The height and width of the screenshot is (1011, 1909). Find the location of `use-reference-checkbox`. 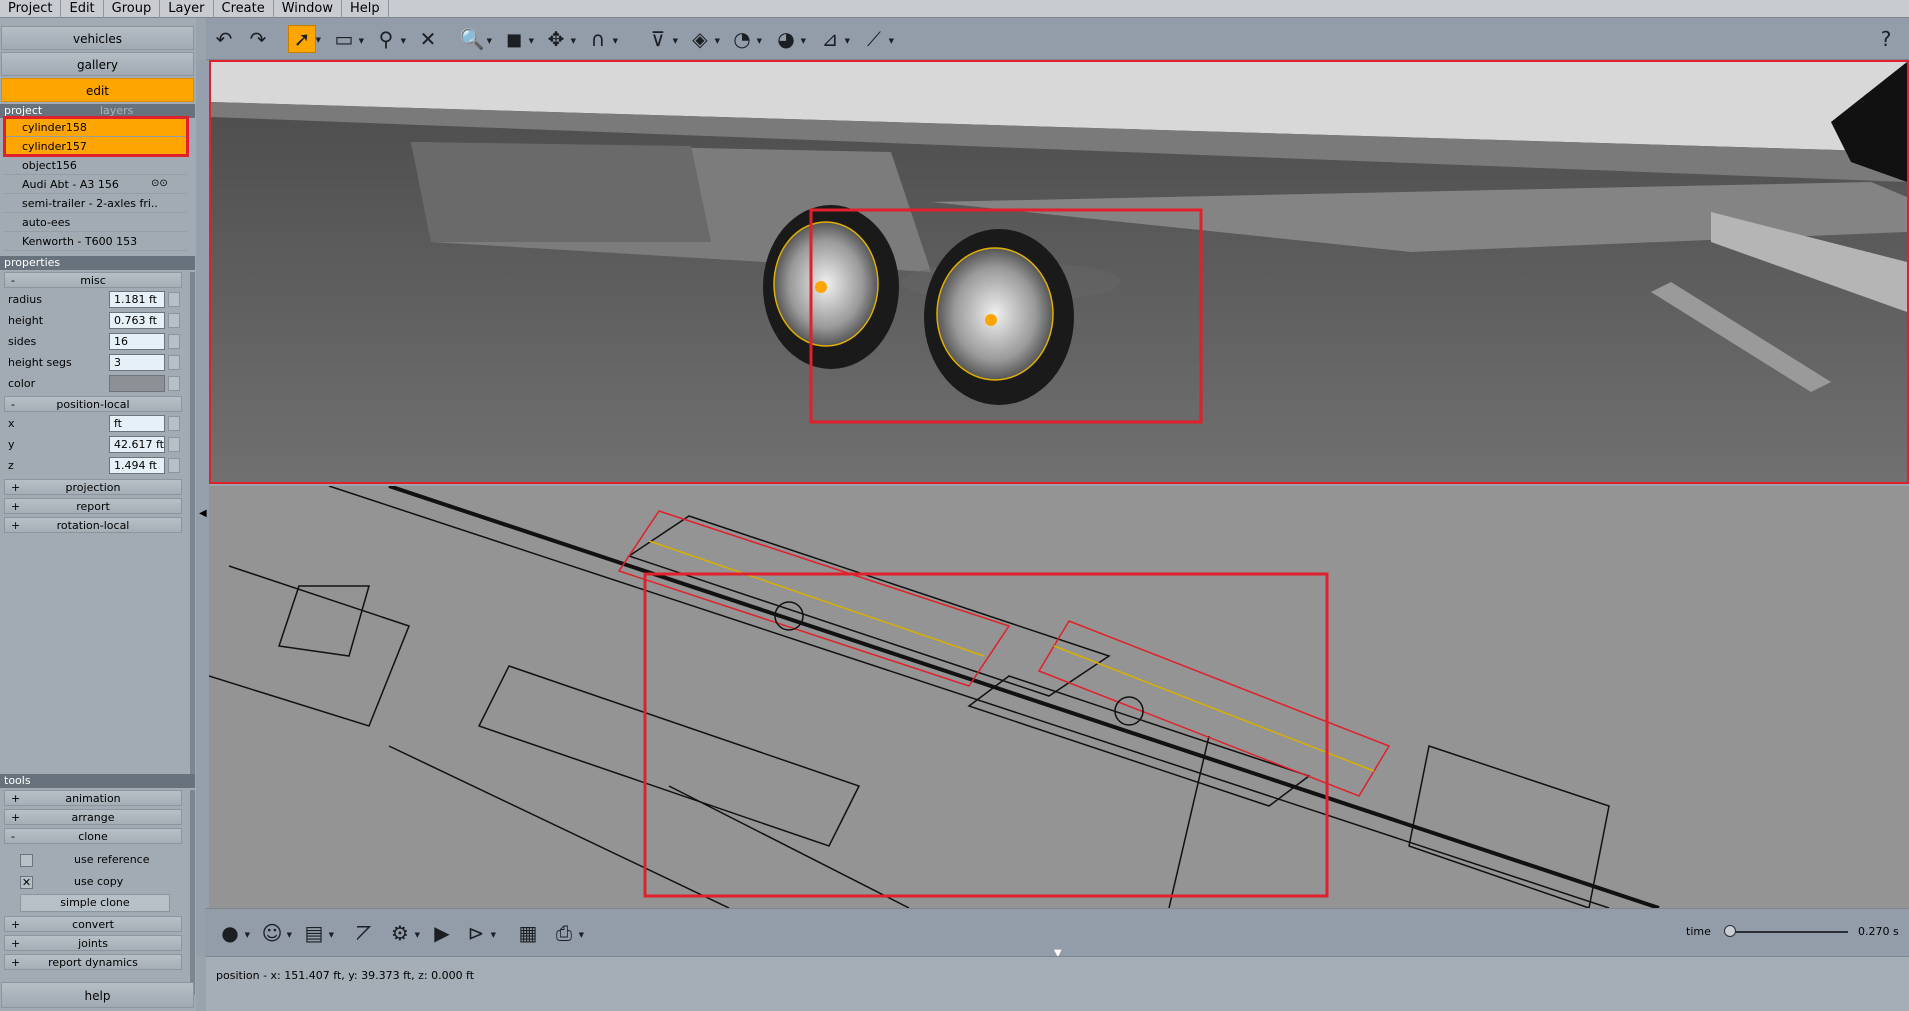

use-reference-checkbox is located at coordinates (26, 860).